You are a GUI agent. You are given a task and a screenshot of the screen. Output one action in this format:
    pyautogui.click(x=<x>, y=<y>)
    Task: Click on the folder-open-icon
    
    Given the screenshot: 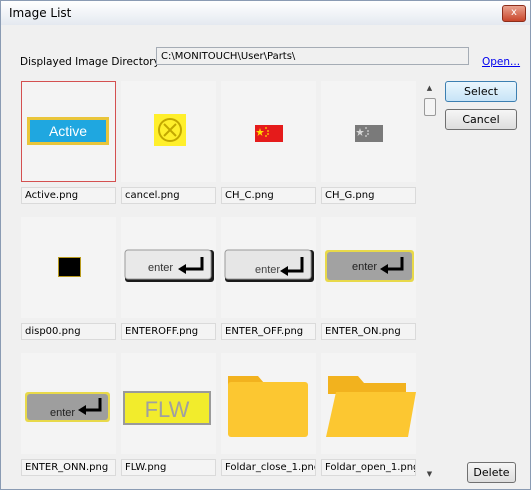 What is the action you would take?
    pyautogui.click(x=371, y=406)
    